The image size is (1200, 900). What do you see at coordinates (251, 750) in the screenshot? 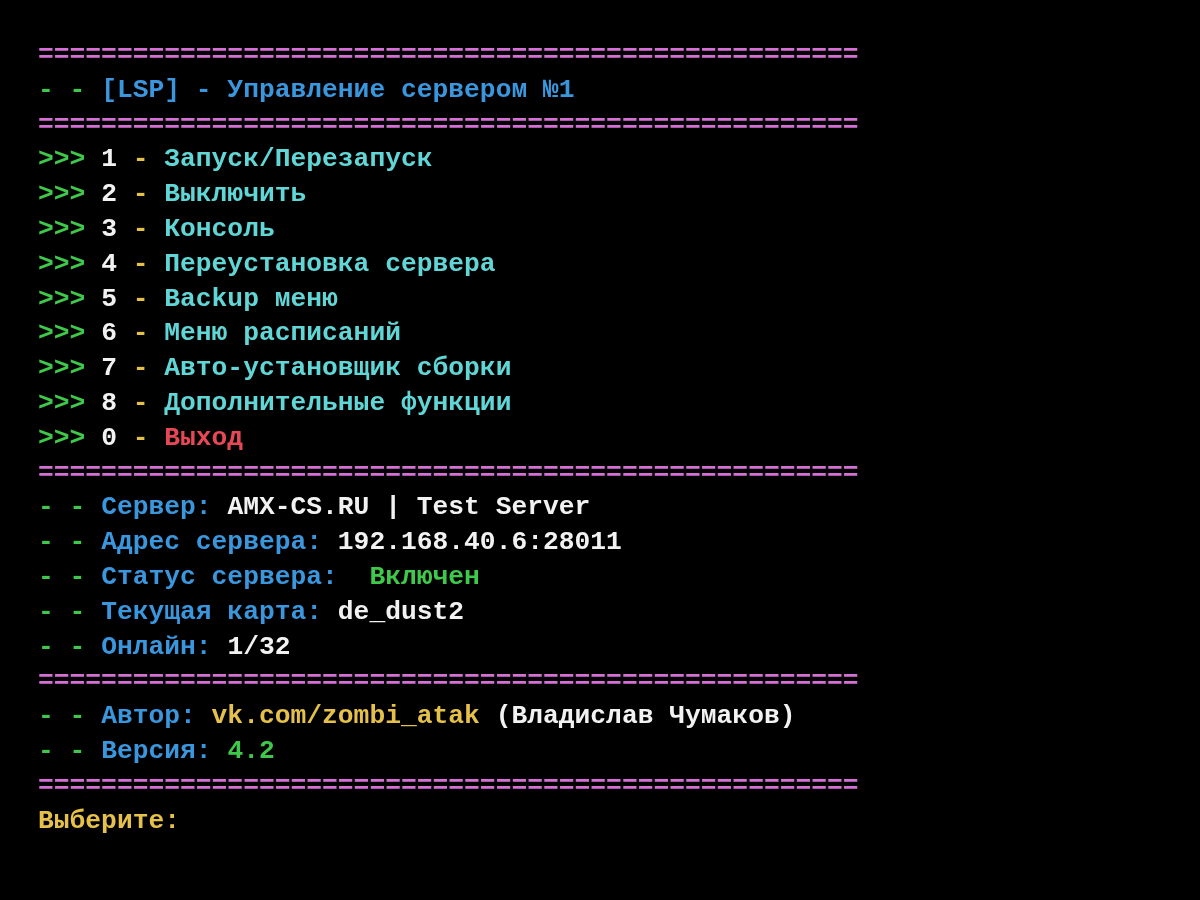
I see `terminal-text: 4.2` at bounding box center [251, 750].